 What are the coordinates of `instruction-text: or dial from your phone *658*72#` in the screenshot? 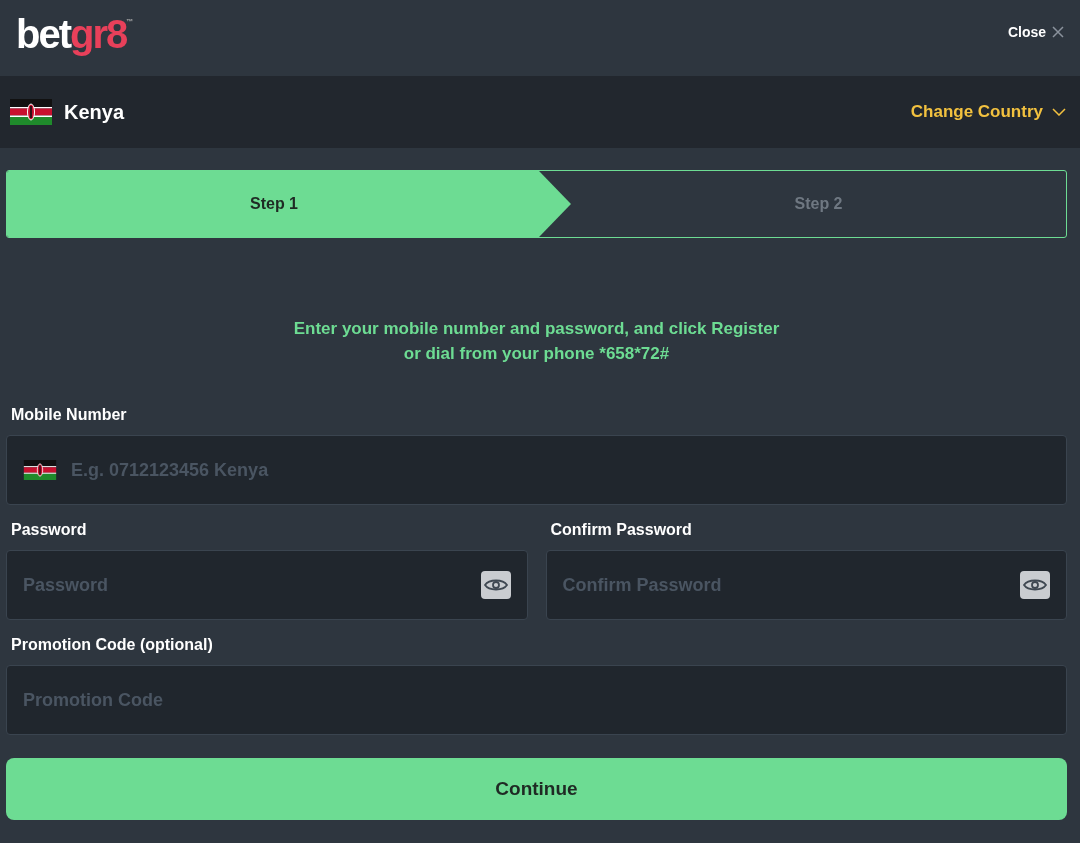 It's located at (536, 354).